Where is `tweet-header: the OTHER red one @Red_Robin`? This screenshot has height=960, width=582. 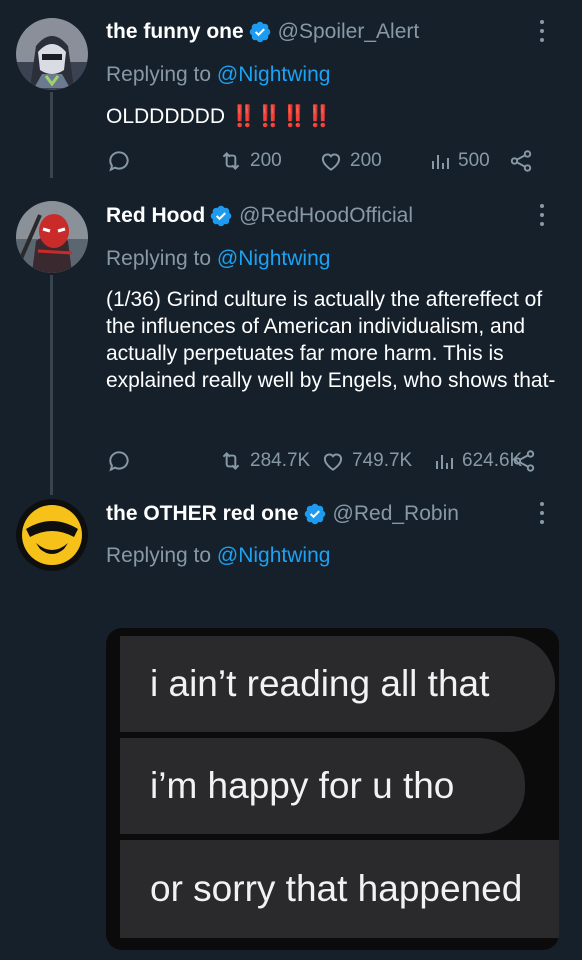 tweet-header: the OTHER red one @Red_Robin is located at coordinates (282, 517).